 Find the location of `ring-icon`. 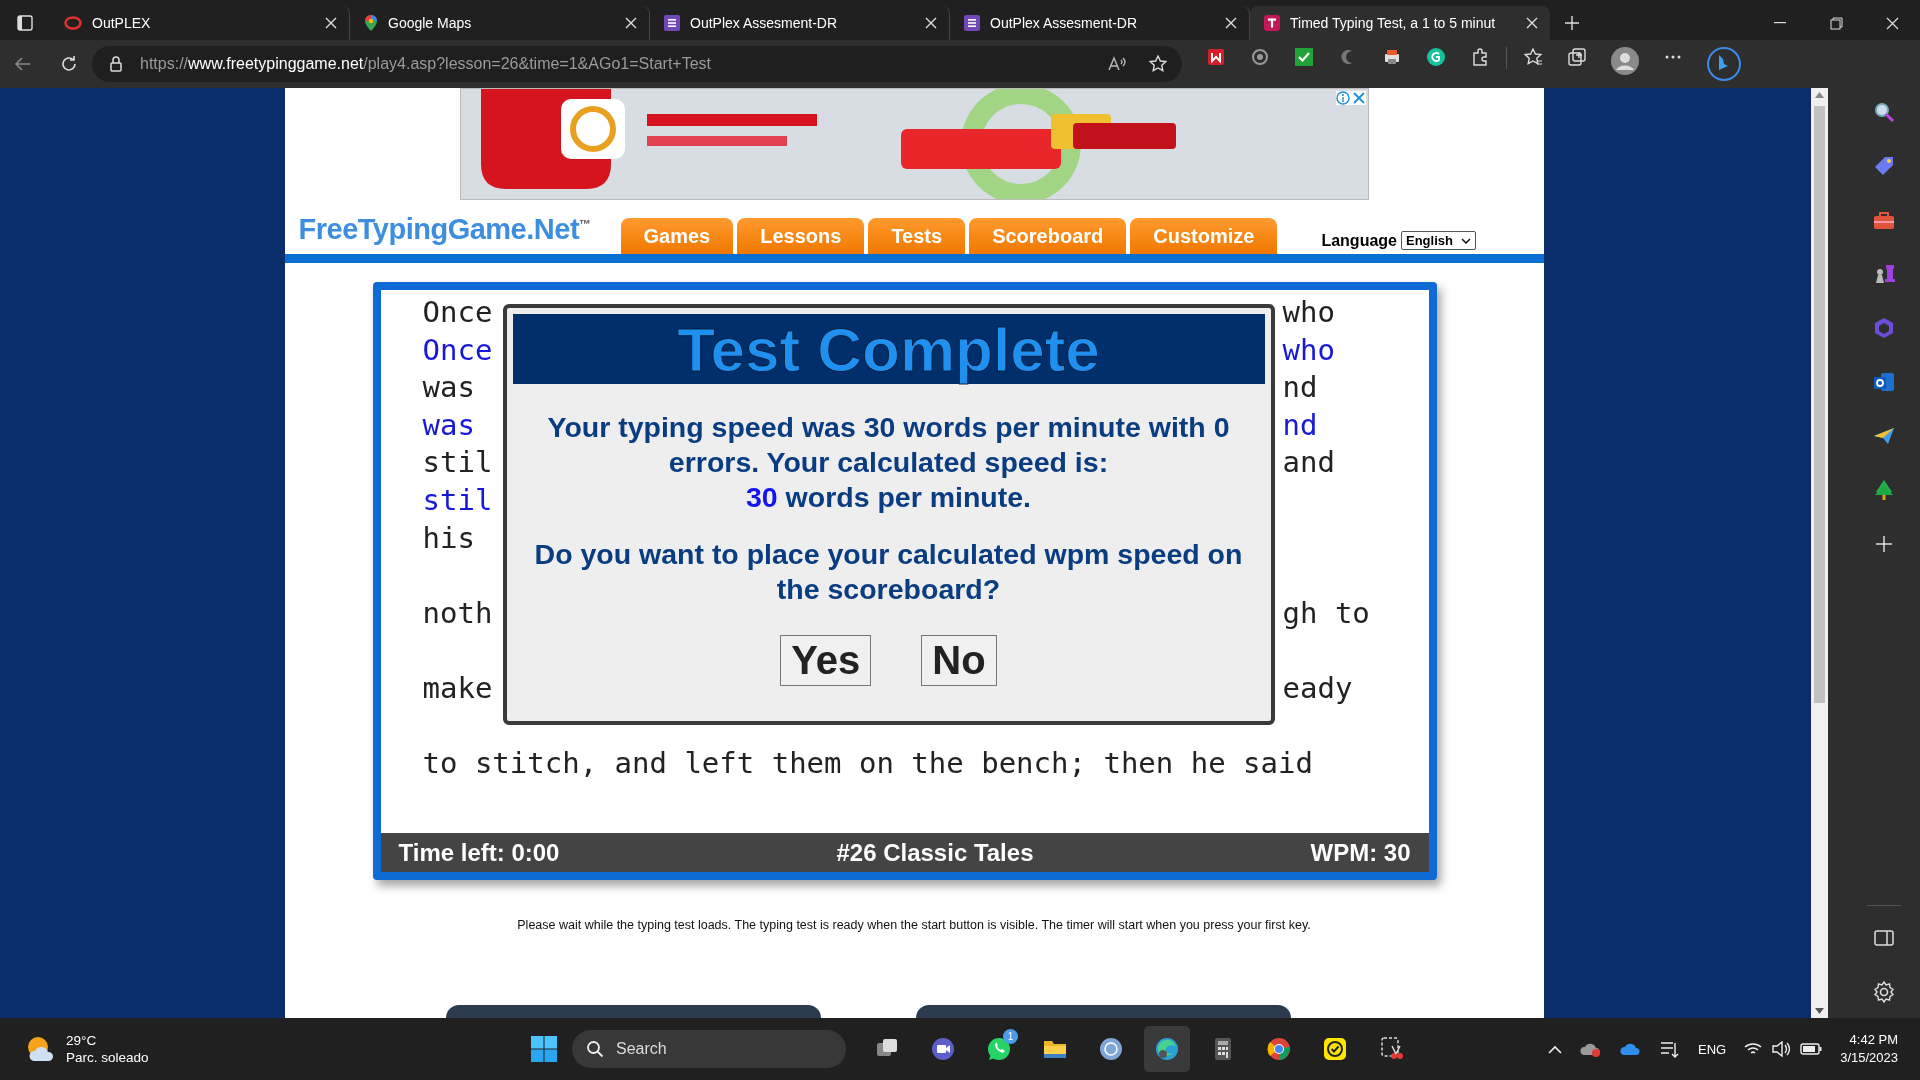

ring-icon is located at coordinates (73, 23).